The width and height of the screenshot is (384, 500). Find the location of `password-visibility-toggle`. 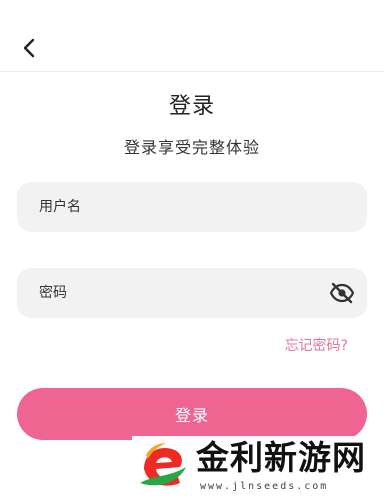

password-visibility-toggle is located at coordinates (342, 293).